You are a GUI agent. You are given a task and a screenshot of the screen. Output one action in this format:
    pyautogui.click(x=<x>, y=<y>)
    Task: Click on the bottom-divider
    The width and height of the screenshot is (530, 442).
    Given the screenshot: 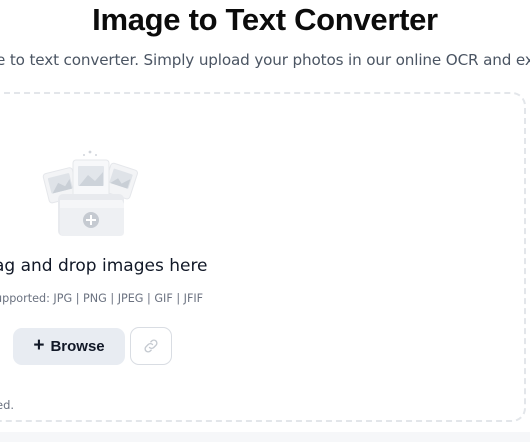 What is the action you would take?
    pyautogui.click(x=265, y=437)
    